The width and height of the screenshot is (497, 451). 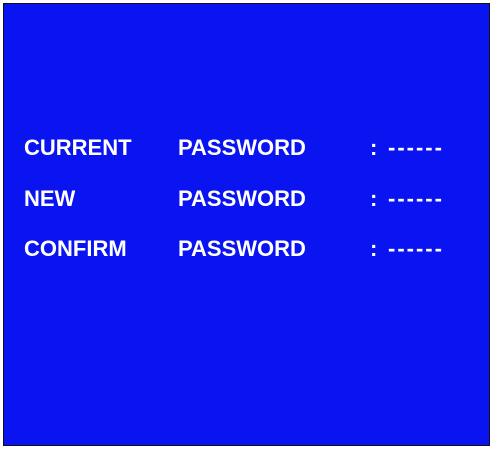 What do you see at coordinates (416, 199) in the screenshot?
I see `new-password-field: ------` at bounding box center [416, 199].